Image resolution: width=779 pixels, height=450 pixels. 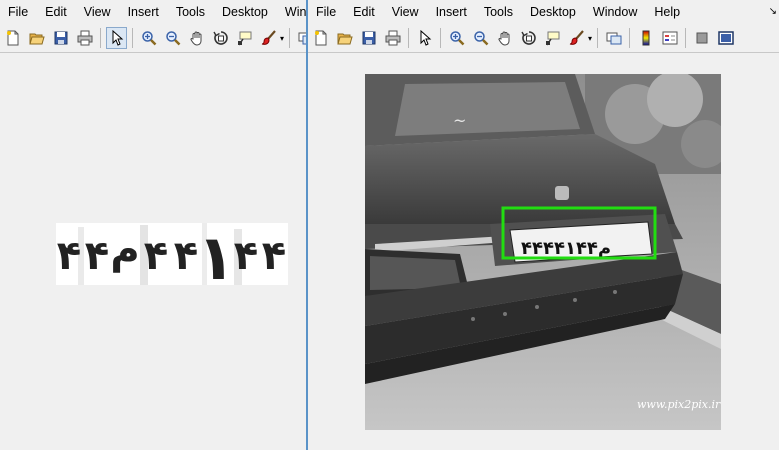 I want to click on plate-char-7: ۴, so click(x=246, y=256).